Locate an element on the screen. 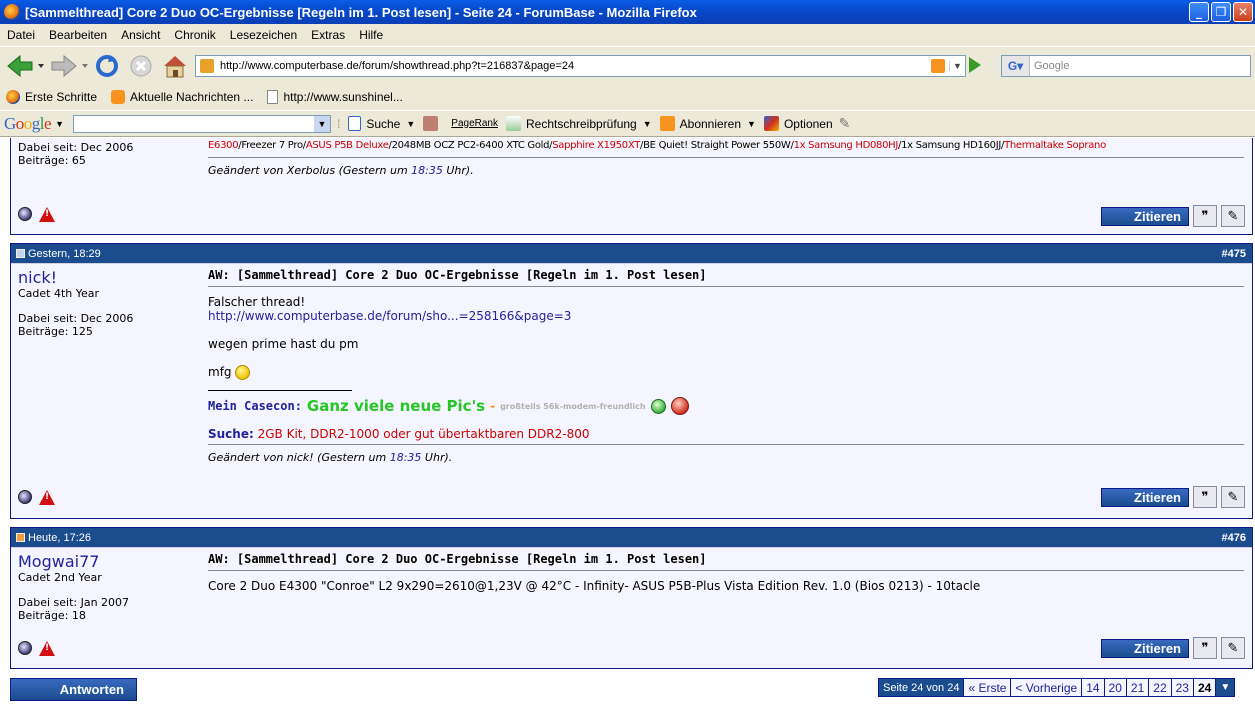  user-rank: Cadet 4th Year is located at coordinates (59, 293).